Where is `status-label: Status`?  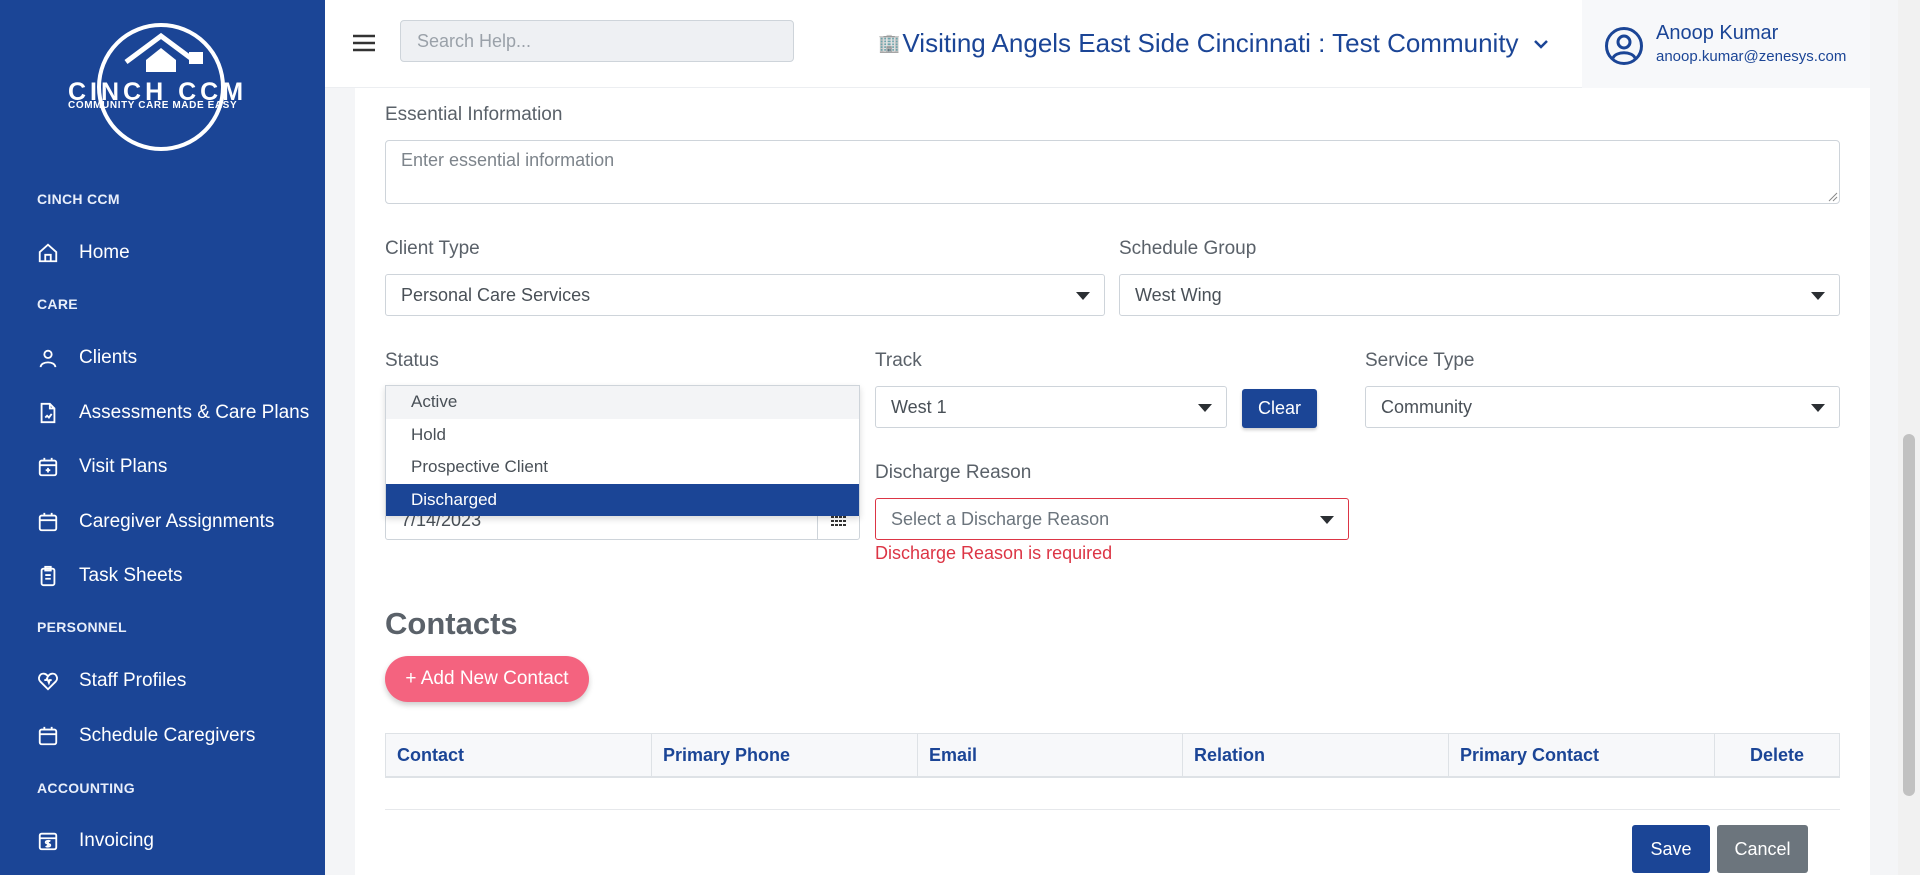 status-label: Status is located at coordinates (412, 360).